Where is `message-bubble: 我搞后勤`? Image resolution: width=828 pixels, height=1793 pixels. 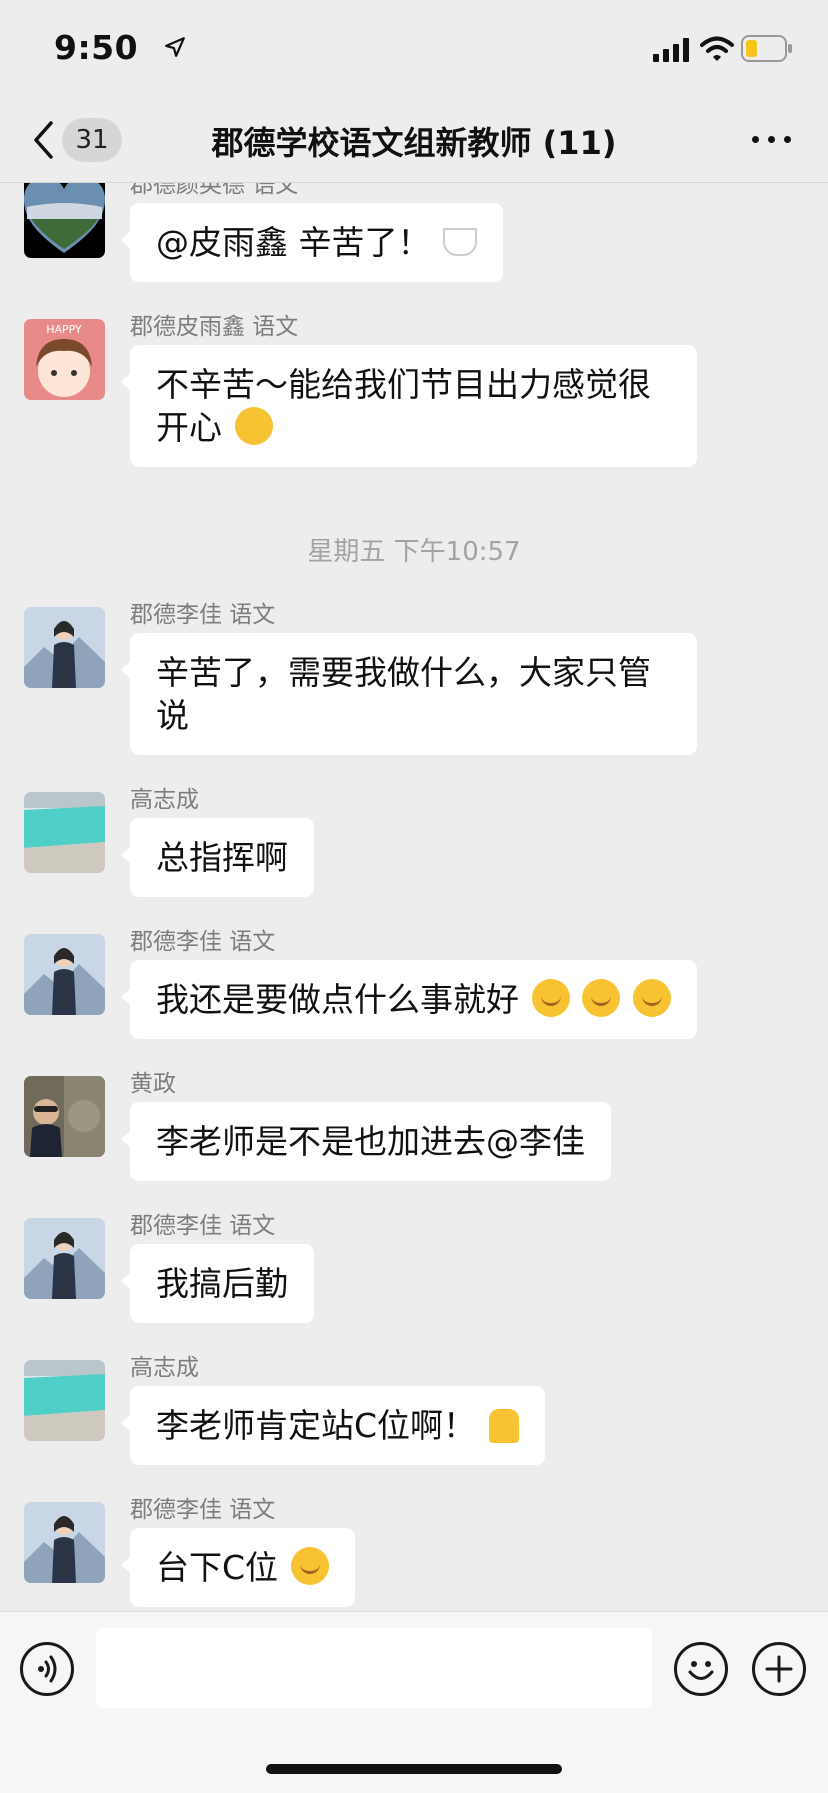 message-bubble: 我搞后勤 is located at coordinates (217, 1283).